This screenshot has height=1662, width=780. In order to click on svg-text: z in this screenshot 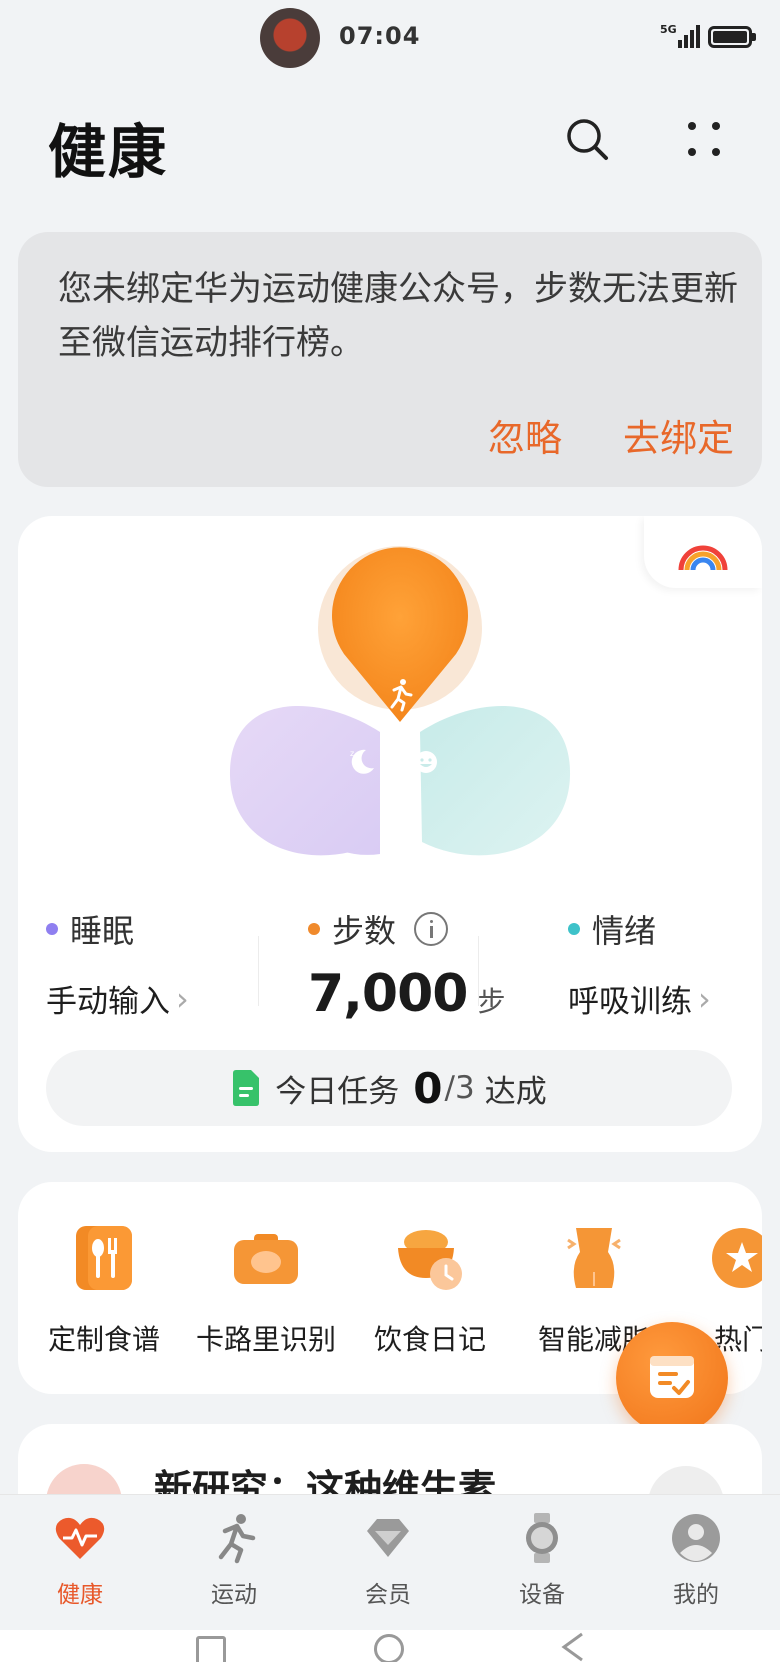, I will do `click(352, 753)`.